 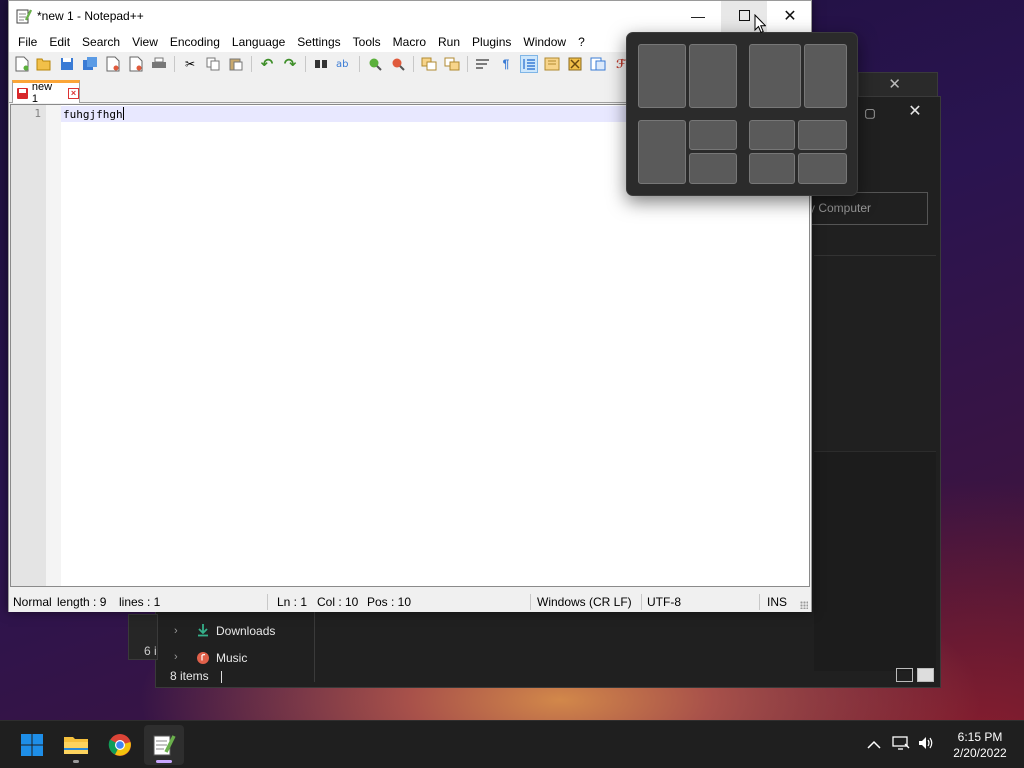 I want to click on menu-tools: Tools, so click(x=367, y=42).